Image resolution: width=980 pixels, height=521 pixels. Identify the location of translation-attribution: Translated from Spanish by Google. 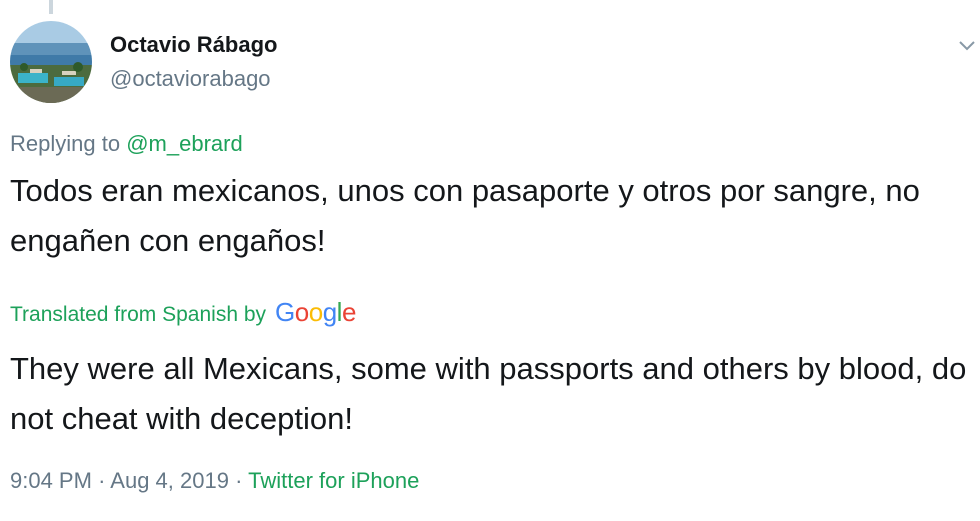
(183, 312).